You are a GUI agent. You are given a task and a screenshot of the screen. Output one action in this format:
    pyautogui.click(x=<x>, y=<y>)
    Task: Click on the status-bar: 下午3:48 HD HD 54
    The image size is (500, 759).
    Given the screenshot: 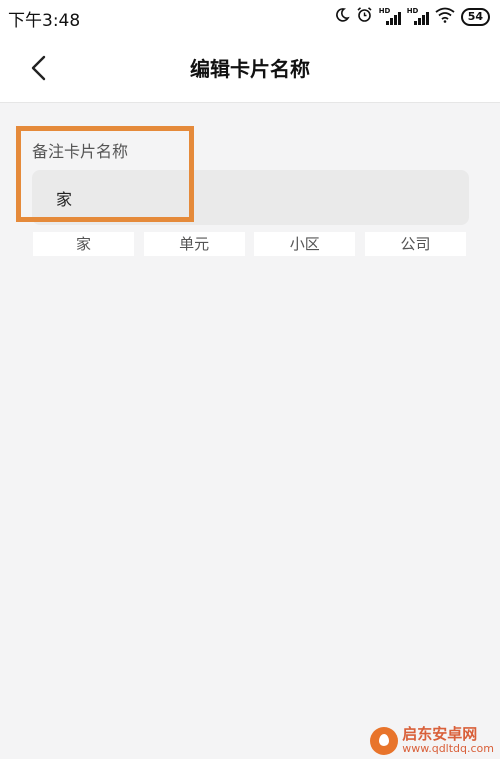 What is the action you would take?
    pyautogui.click(x=250, y=17)
    